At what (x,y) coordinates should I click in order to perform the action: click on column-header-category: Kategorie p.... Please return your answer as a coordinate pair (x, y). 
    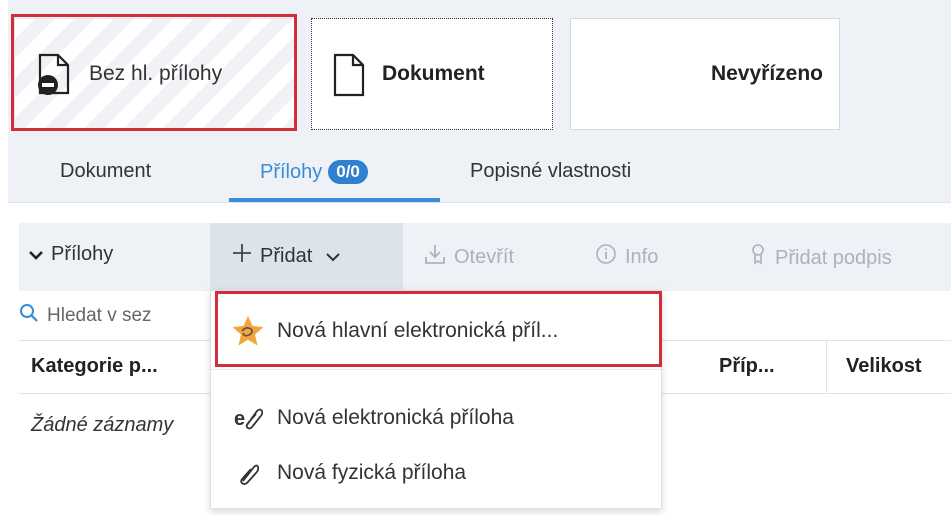
    Looking at the image, I should click on (94, 366).